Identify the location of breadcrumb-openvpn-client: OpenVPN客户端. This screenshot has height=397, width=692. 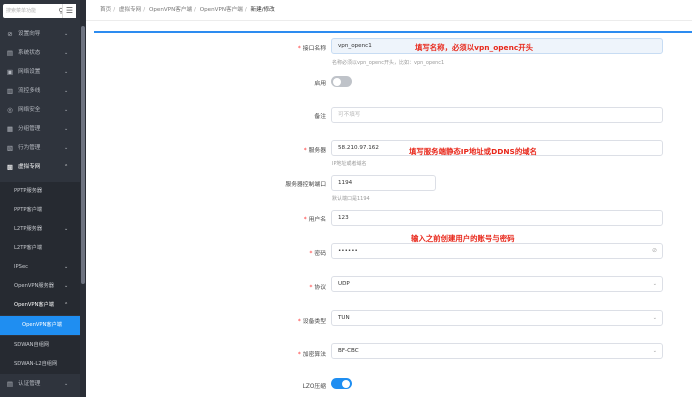
(170, 10).